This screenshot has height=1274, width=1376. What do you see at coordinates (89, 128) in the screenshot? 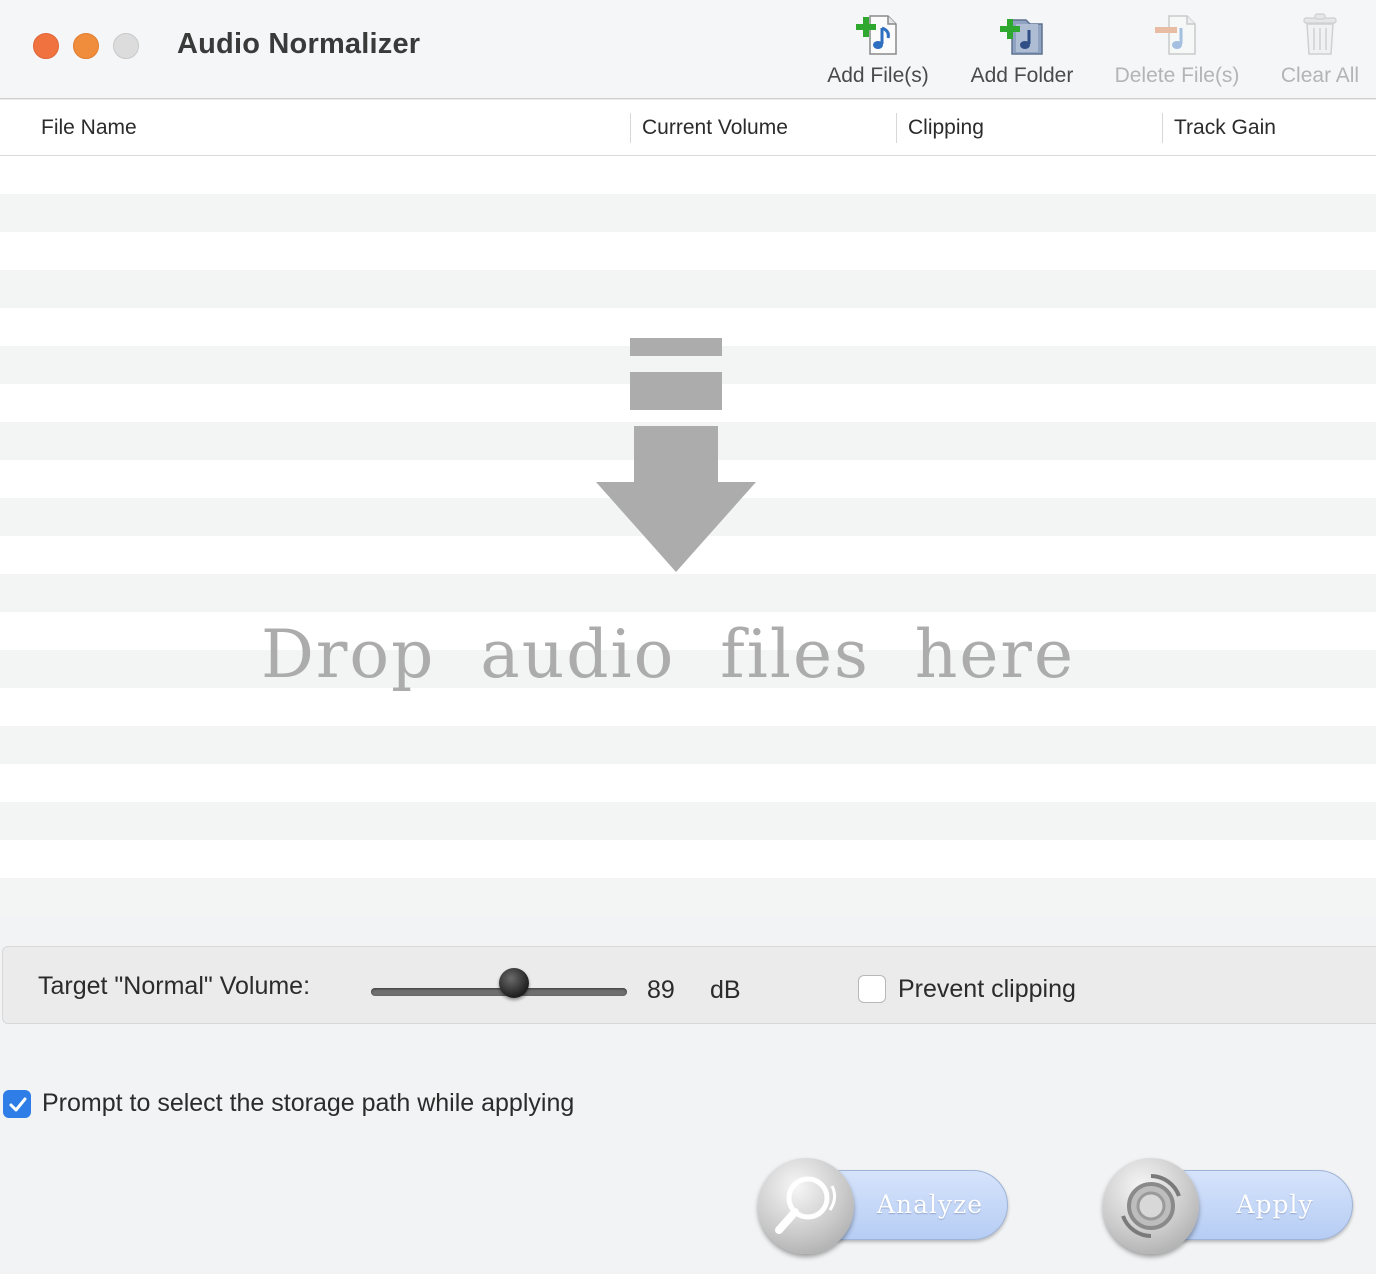
I see `column-file-name: File Name` at bounding box center [89, 128].